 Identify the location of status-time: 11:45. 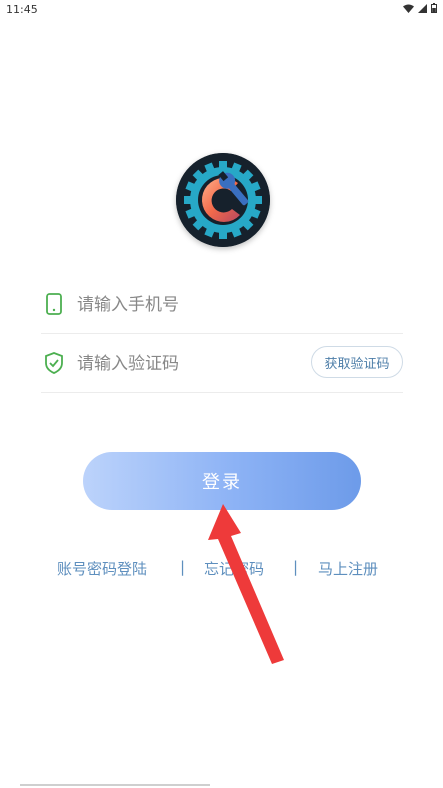
(22, 9).